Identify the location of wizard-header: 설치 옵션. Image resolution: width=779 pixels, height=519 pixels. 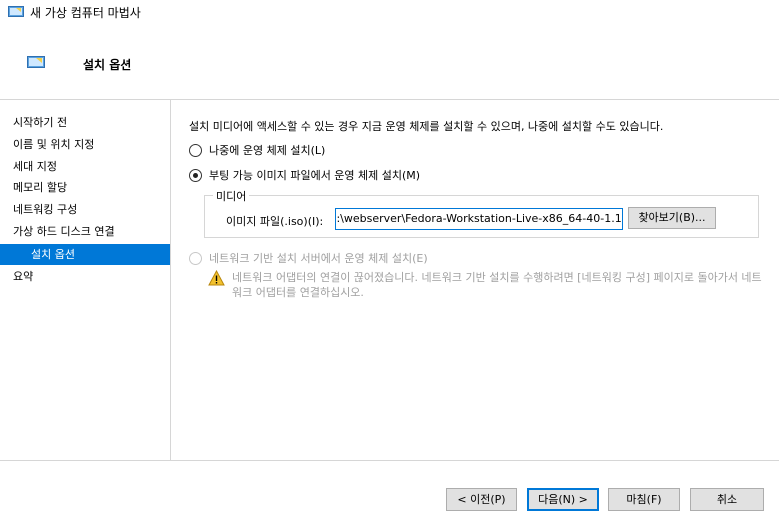
(389, 63).